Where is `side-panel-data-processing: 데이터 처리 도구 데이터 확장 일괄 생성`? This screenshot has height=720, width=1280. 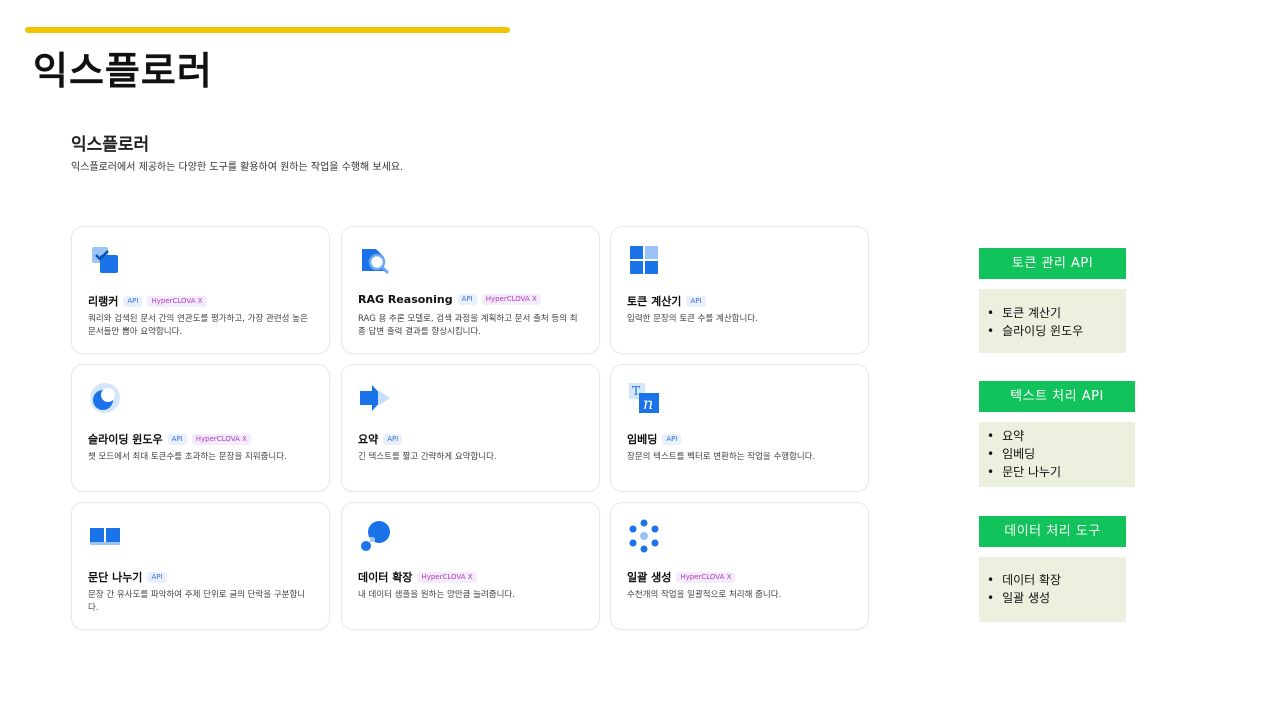 side-panel-data-processing: 데이터 처리 도구 데이터 확장 일괄 생성 is located at coordinates (1052, 569).